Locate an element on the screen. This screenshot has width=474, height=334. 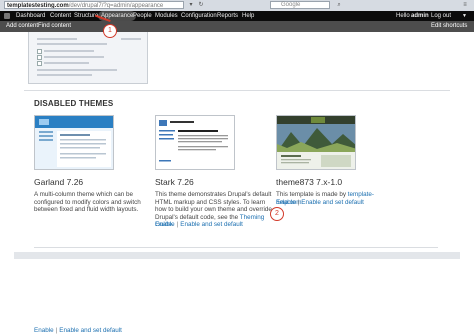
shortcuts-bar: Add content Find content Edit shortcuts is located at coordinates (237, 26).